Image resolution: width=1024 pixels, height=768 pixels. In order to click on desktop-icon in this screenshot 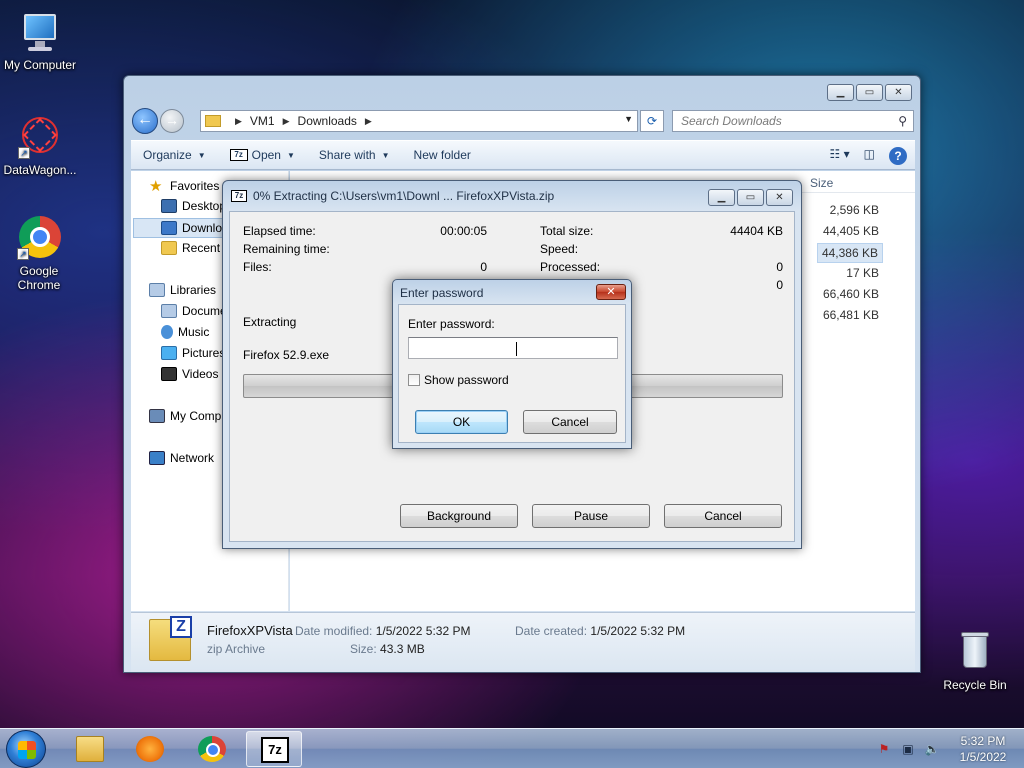, I will do `click(169, 206)`.